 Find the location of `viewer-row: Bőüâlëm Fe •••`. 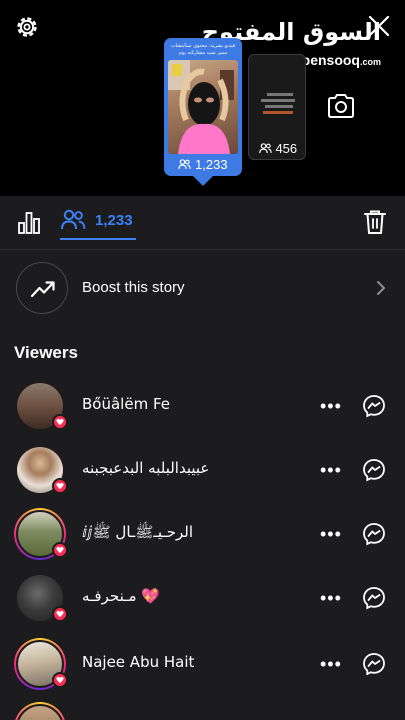

viewer-row: Bőüâlëm Fe ••• is located at coordinates (202, 406).